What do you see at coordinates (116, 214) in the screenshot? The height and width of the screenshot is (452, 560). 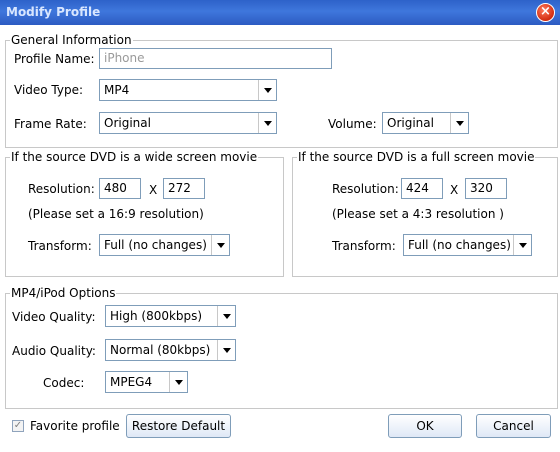 I see `wide-hint: (Please set a 16:9 resolution)` at bounding box center [116, 214].